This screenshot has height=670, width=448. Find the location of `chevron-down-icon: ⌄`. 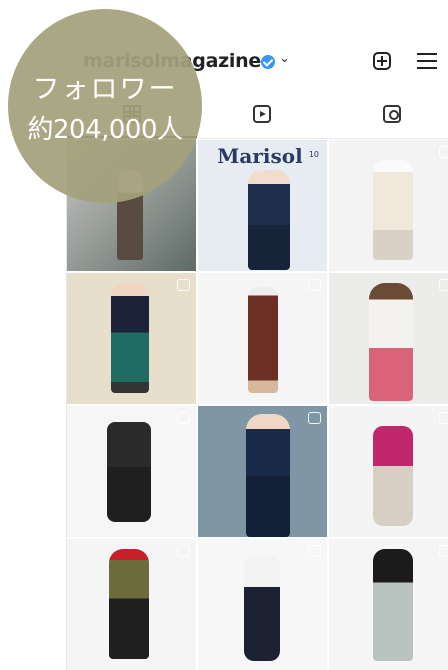

chevron-down-icon: ⌄ is located at coordinates (284, 58).